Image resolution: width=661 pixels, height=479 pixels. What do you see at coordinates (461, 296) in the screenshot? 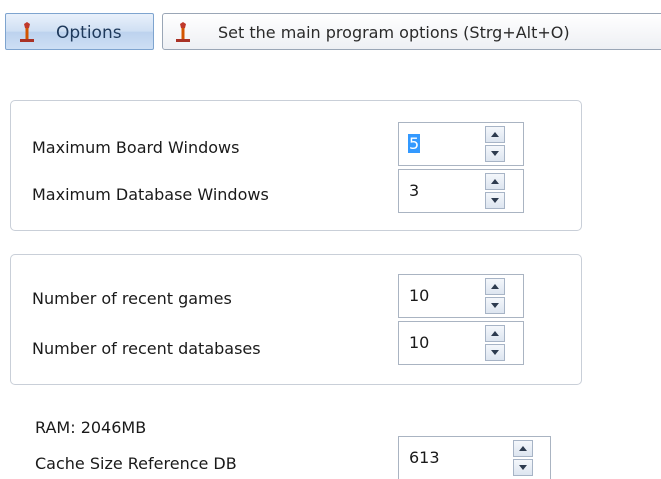
I see `recent-games-spinner: 10` at bounding box center [461, 296].